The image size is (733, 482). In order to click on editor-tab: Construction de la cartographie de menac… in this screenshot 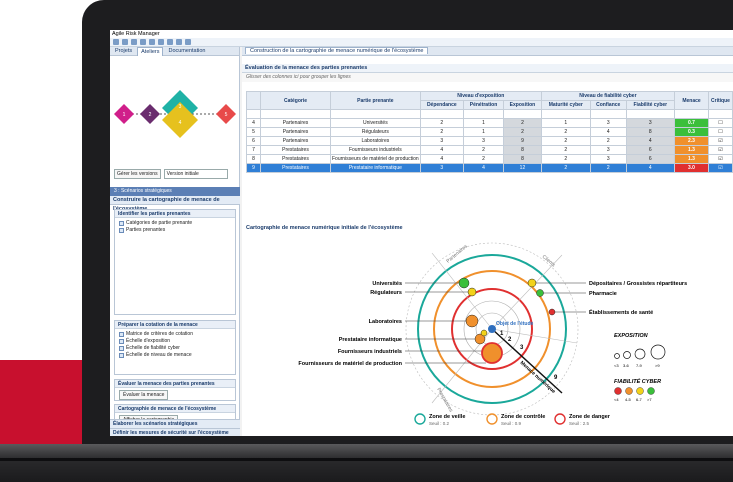, I will do `click(337, 50)`.